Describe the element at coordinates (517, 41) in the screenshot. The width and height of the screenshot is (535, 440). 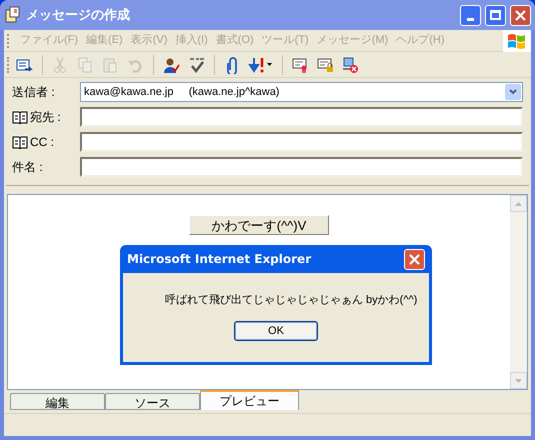
I see `windows-logo-icon` at that location.